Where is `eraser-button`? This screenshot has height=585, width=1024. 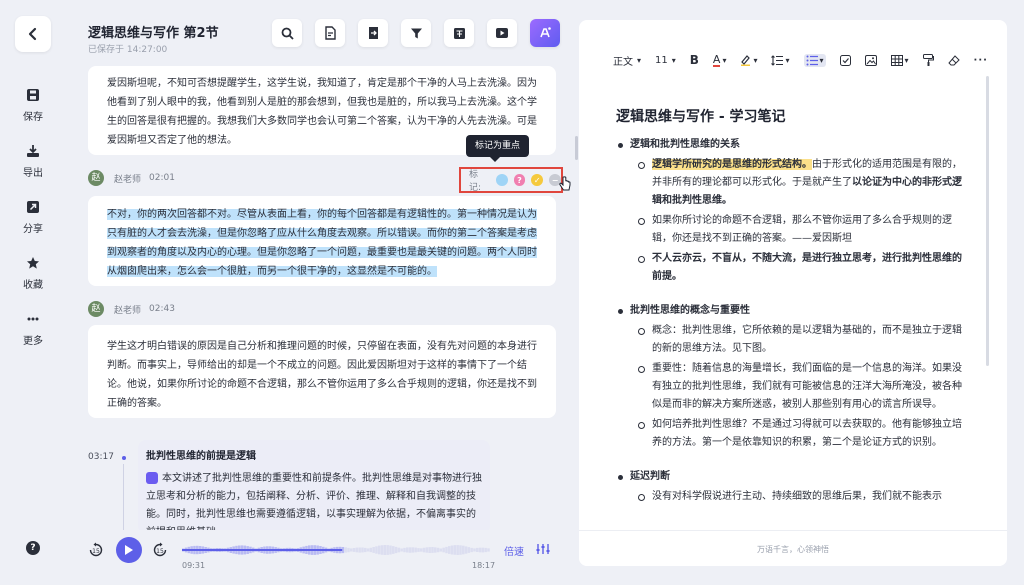
eraser-button is located at coordinates (953, 60).